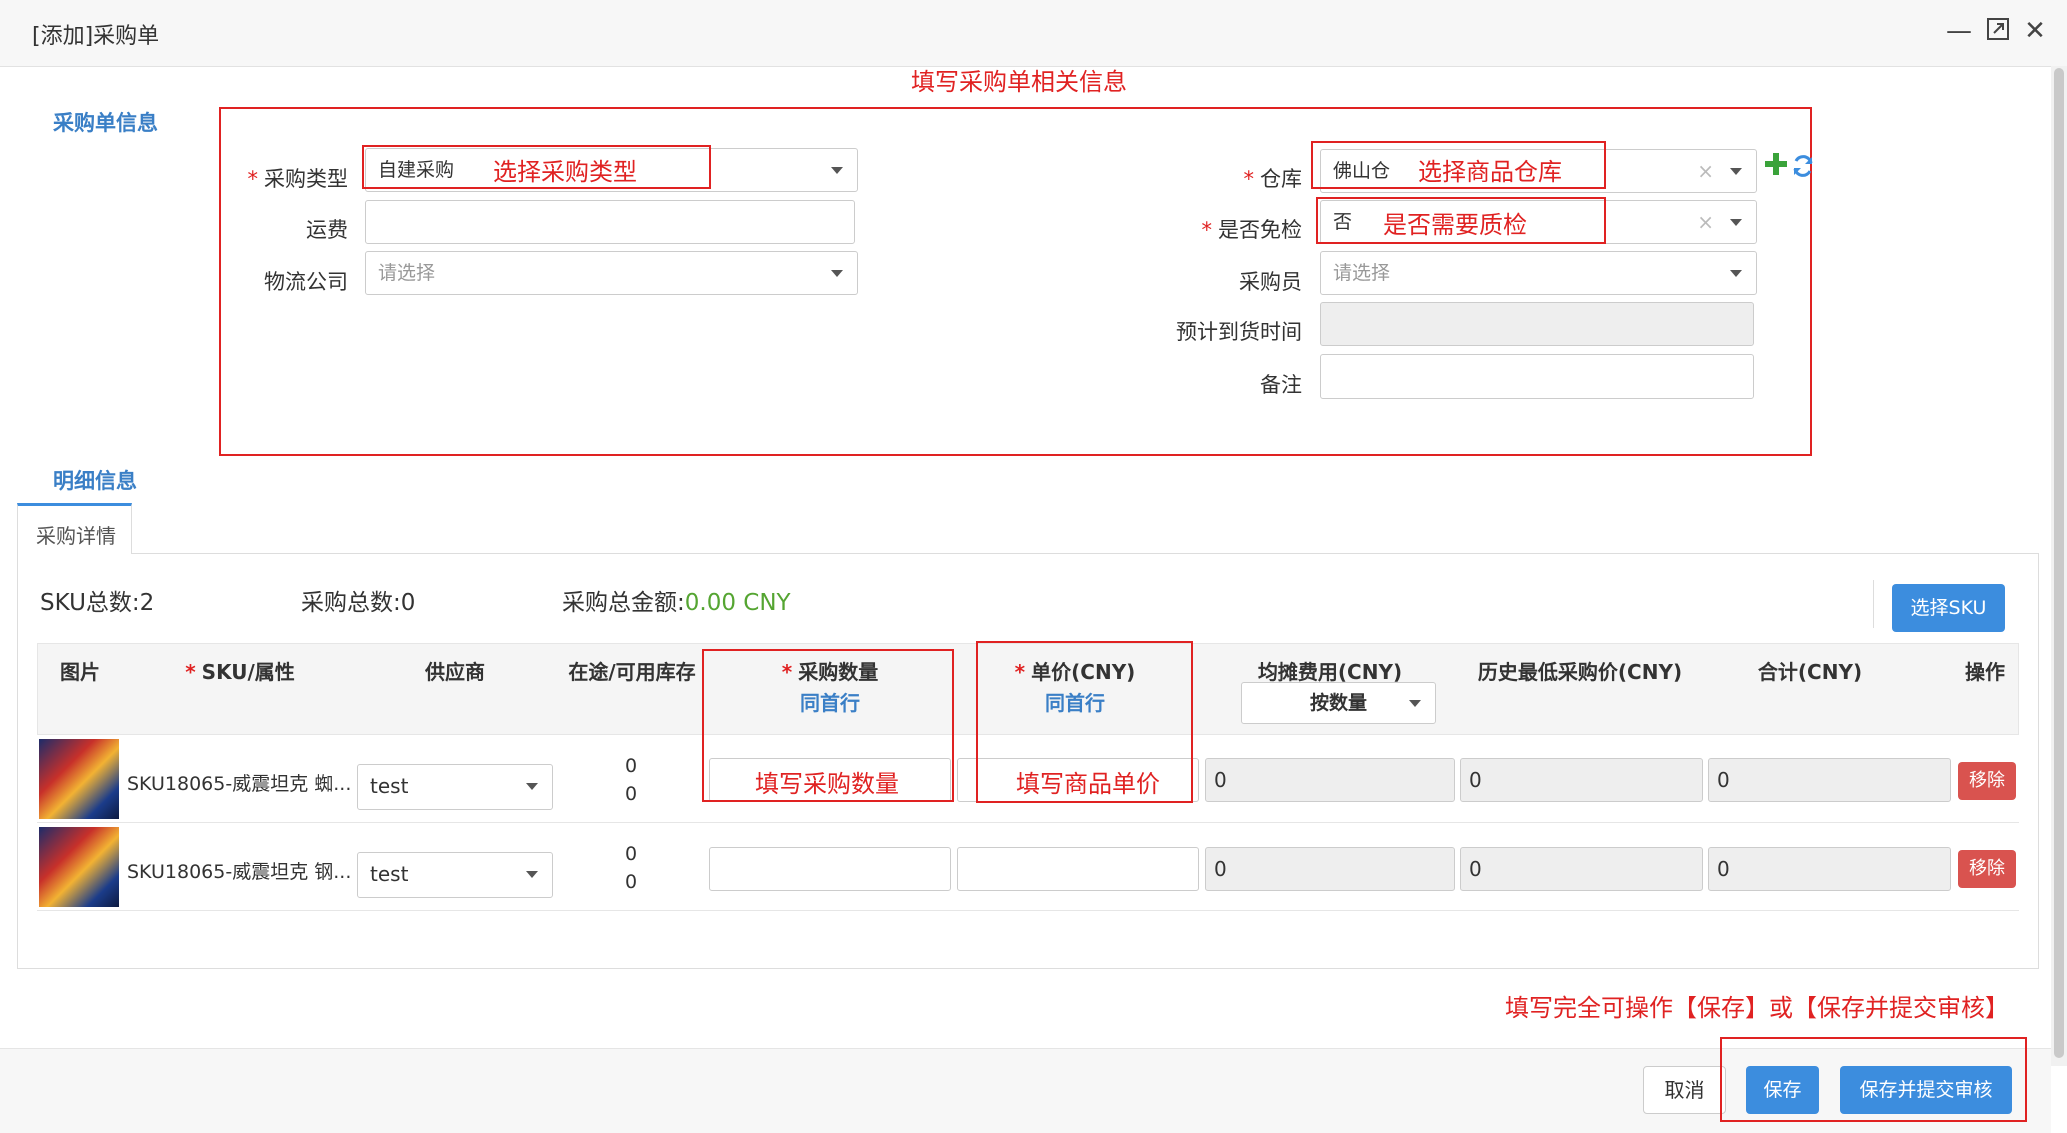 The height and width of the screenshot is (1133, 2067). What do you see at coordinates (827, 784) in the screenshot?
I see `annotation-qty: 填写采购数量` at bounding box center [827, 784].